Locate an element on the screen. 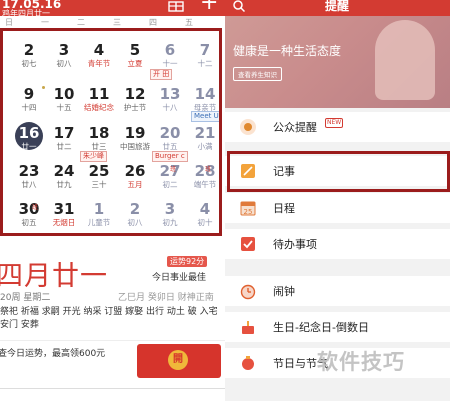 This screenshot has height=401, width=450. almanac-lunar-date: 四月廿一 is located at coordinates (54, 276).